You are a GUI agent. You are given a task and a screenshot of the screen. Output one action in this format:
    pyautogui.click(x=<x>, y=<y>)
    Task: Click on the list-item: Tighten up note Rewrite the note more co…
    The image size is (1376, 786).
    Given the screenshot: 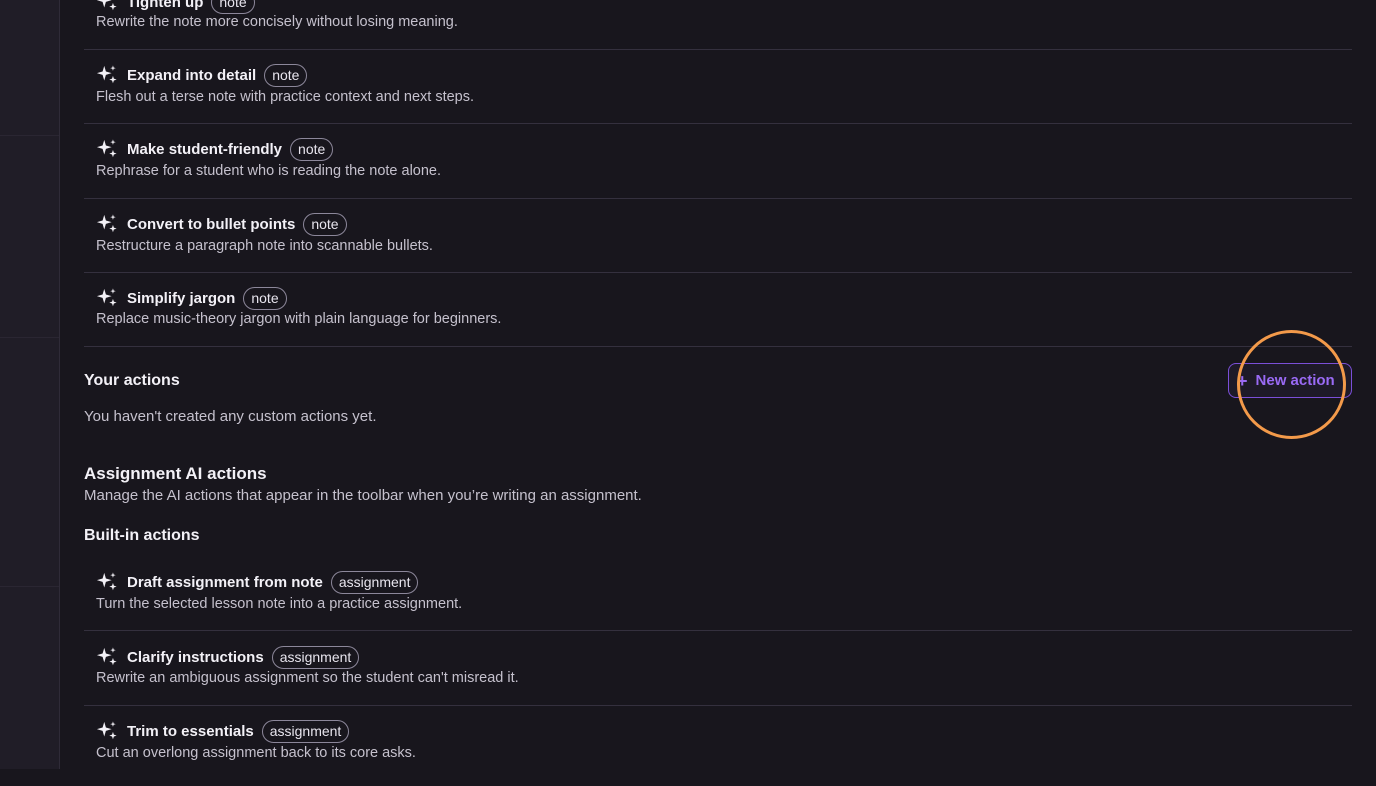 What is the action you would take?
    pyautogui.click(x=718, y=25)
    